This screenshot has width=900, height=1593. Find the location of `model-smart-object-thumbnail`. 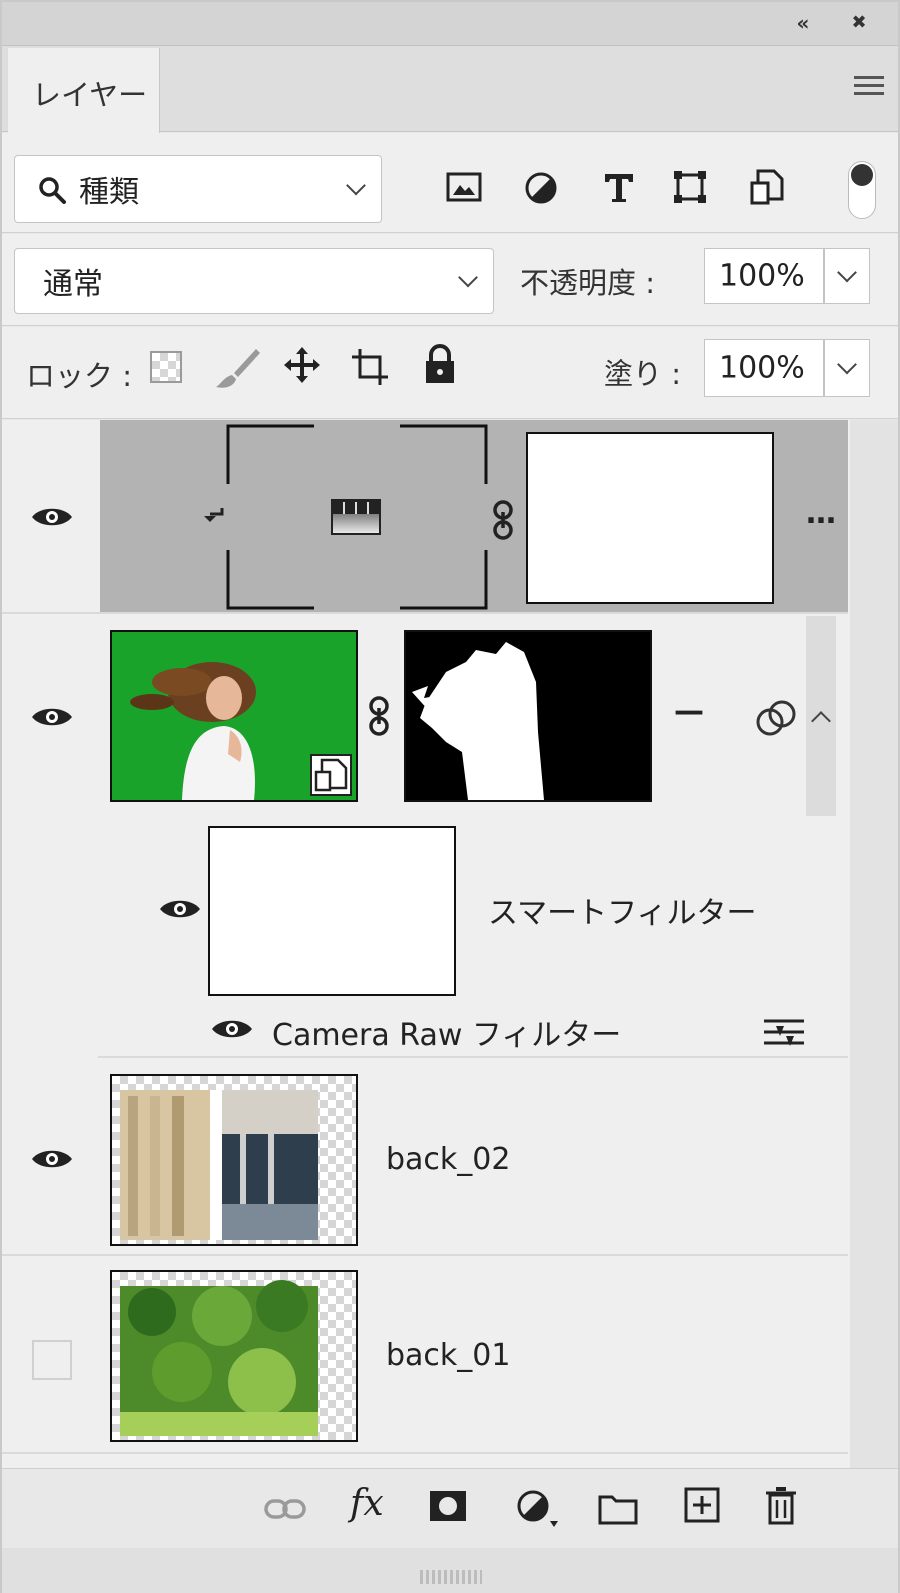

model-smart-object-thumbnail is located at coordinates (234, 716).